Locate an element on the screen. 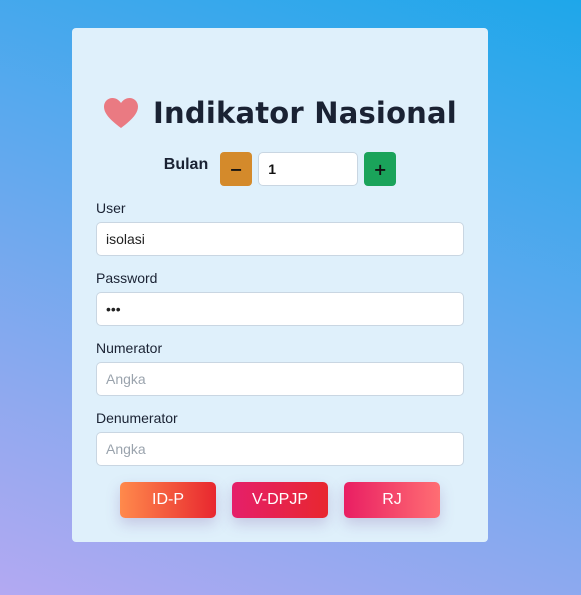 This screenshot has height=595, width=581. action-buttons: ID-P V-DPJP RJ is located at coordinates (280, 500).